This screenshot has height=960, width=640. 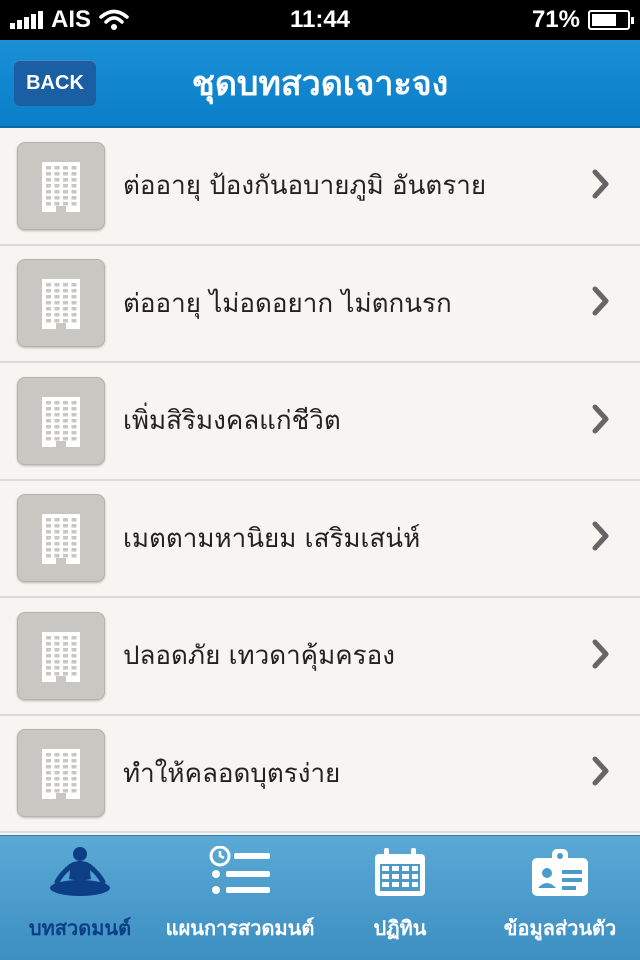 I want to click on page-title: ชุดบทสวดเจาะจง, so click(x=320, y=84).